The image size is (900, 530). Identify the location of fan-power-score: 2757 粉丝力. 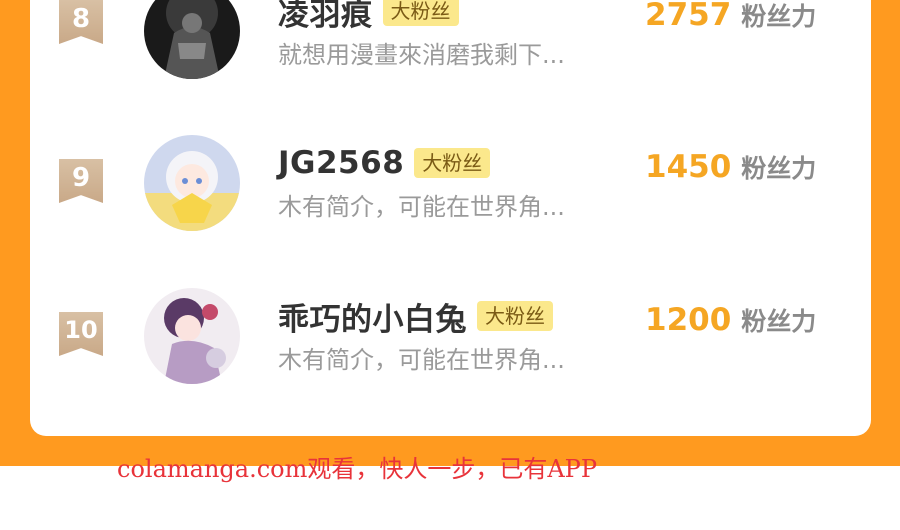
(730, 17).